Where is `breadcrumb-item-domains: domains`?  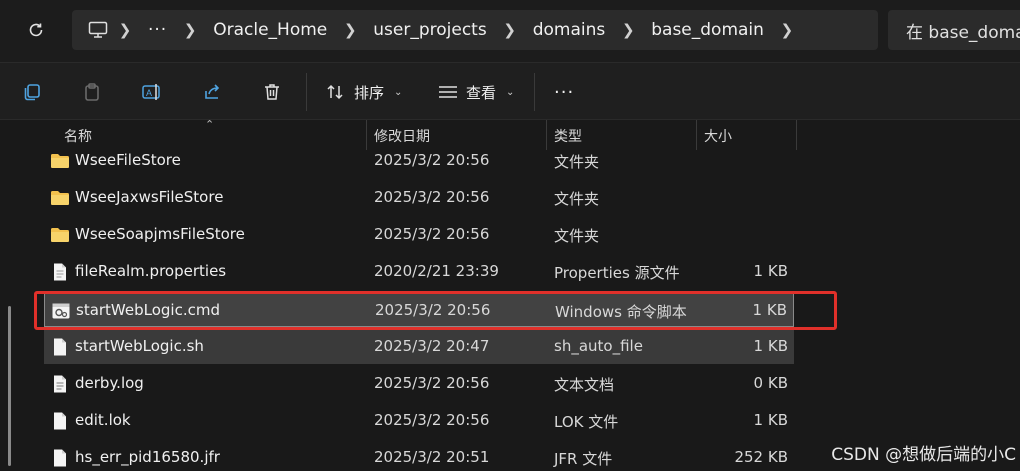 breadcrumb-item-domains: domains is located at coordinates (569, 30).